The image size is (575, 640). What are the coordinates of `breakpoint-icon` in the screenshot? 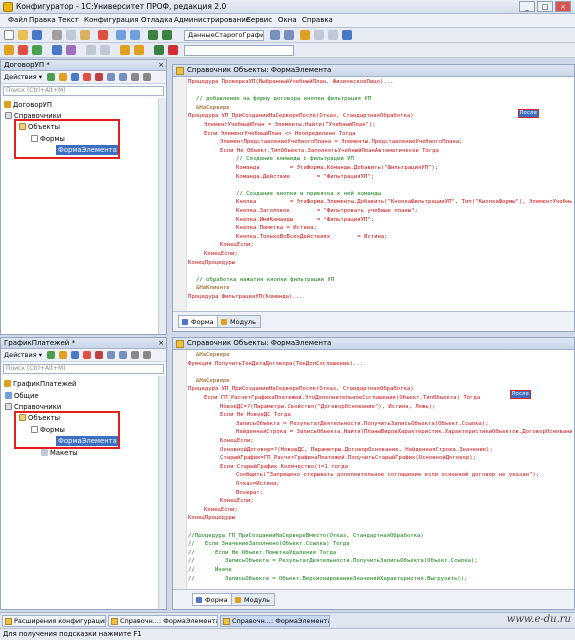 It's located at (71, 50).